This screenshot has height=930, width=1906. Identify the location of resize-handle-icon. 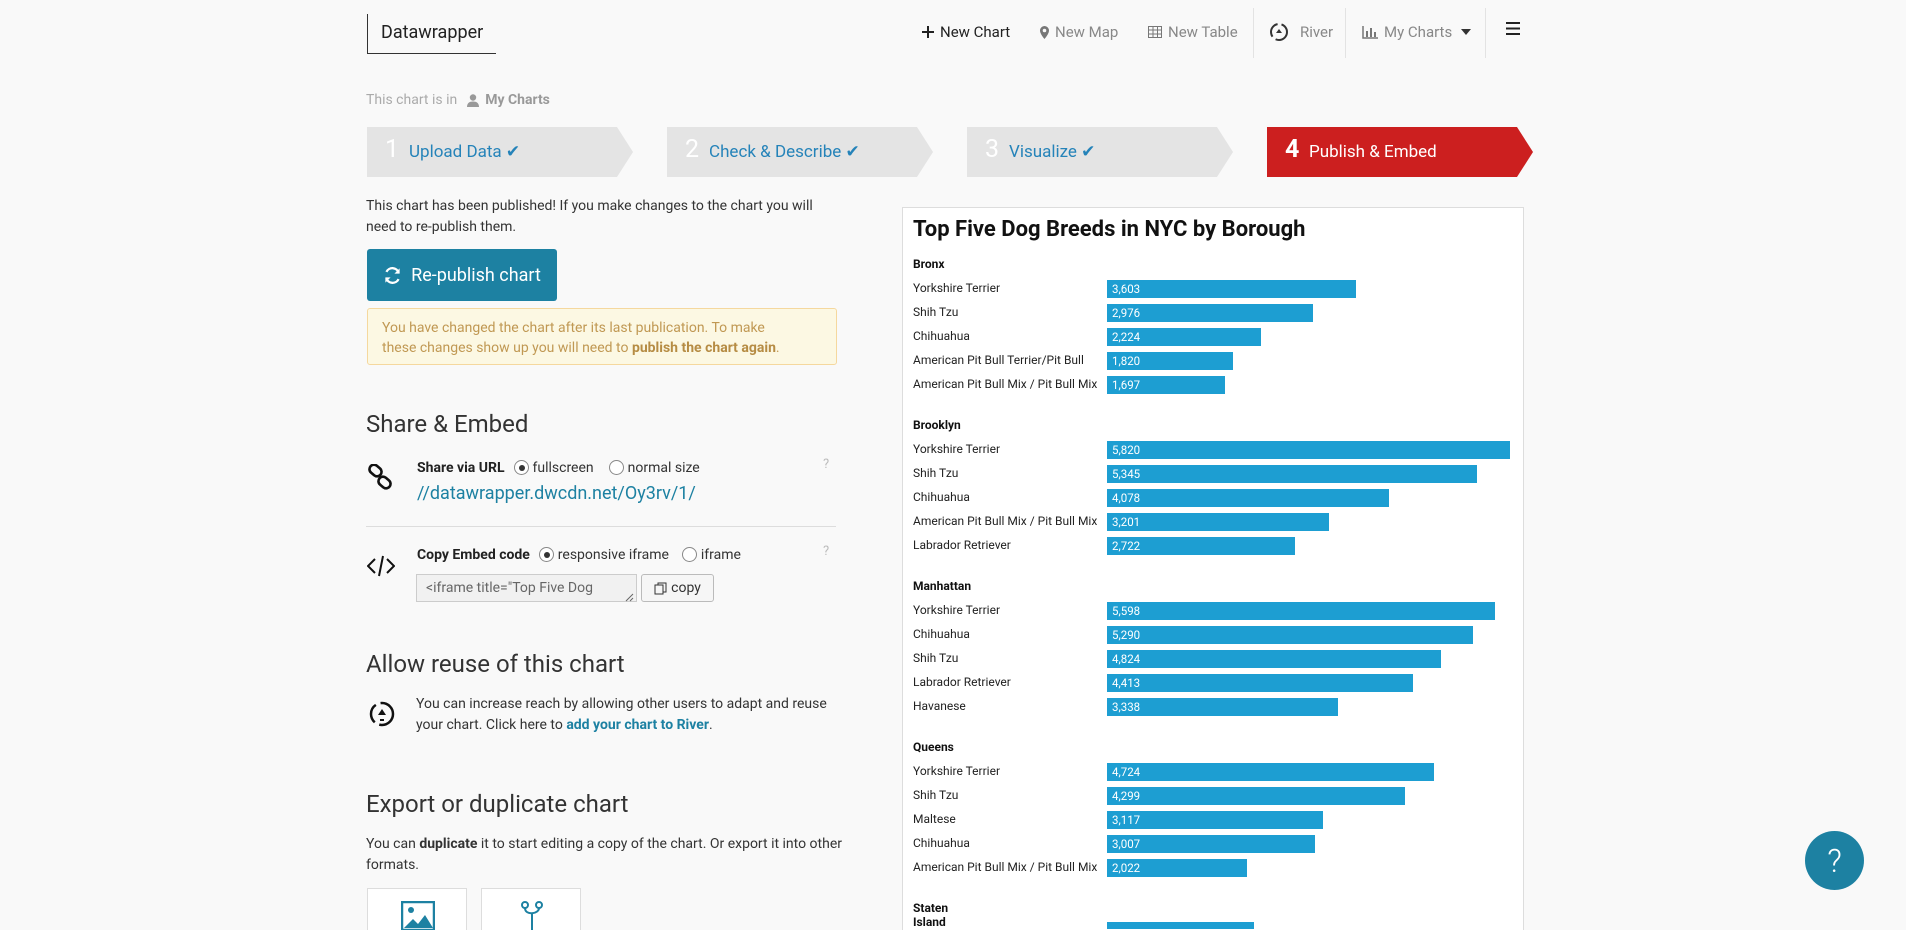
(629, 598).